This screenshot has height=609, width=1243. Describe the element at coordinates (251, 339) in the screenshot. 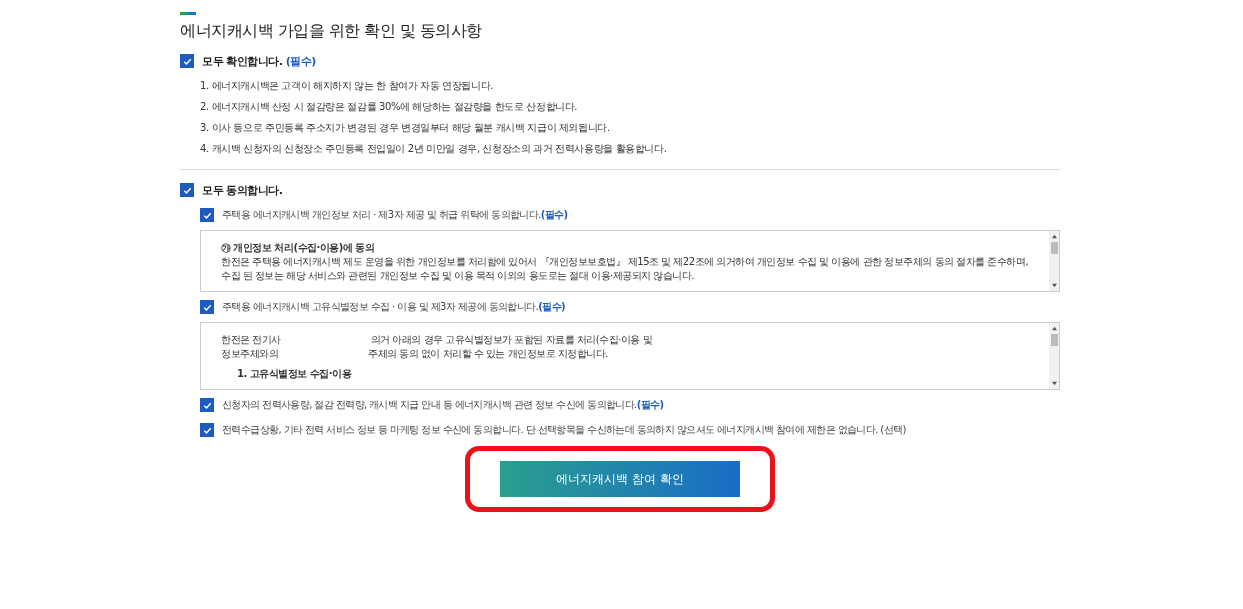

I see `terms-text: 한전은 전기사` at that location.